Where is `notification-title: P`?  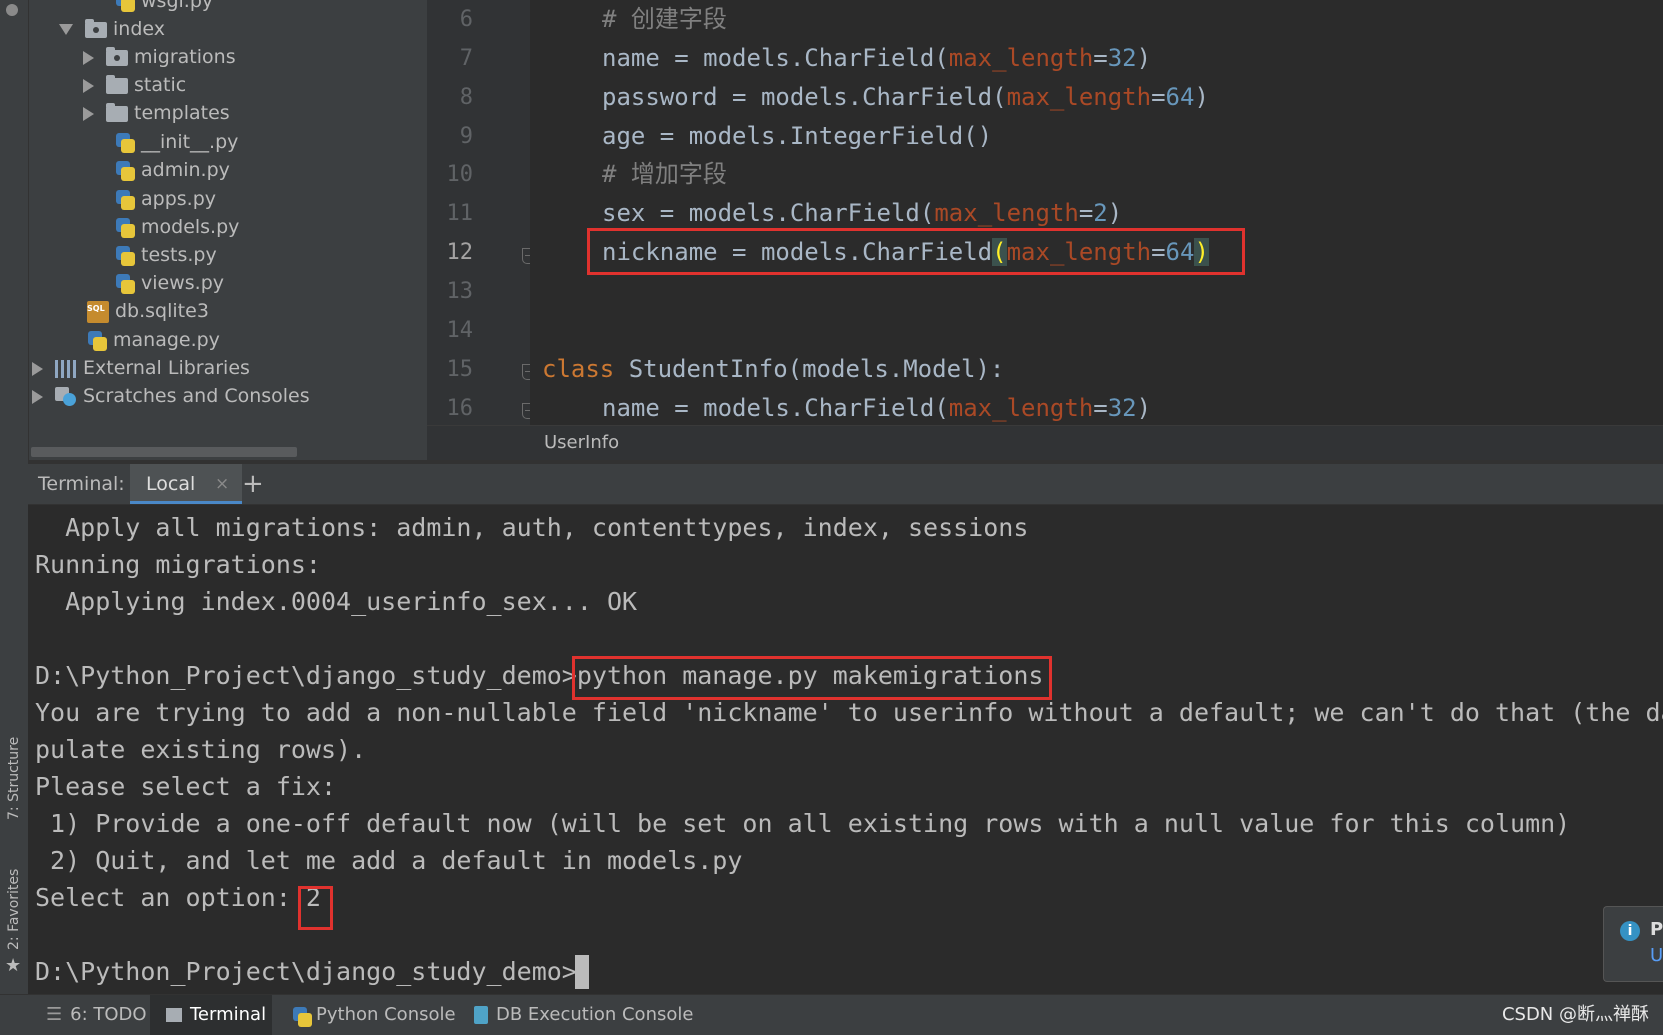 notification-title: P is located at coordinates (1656, 929).